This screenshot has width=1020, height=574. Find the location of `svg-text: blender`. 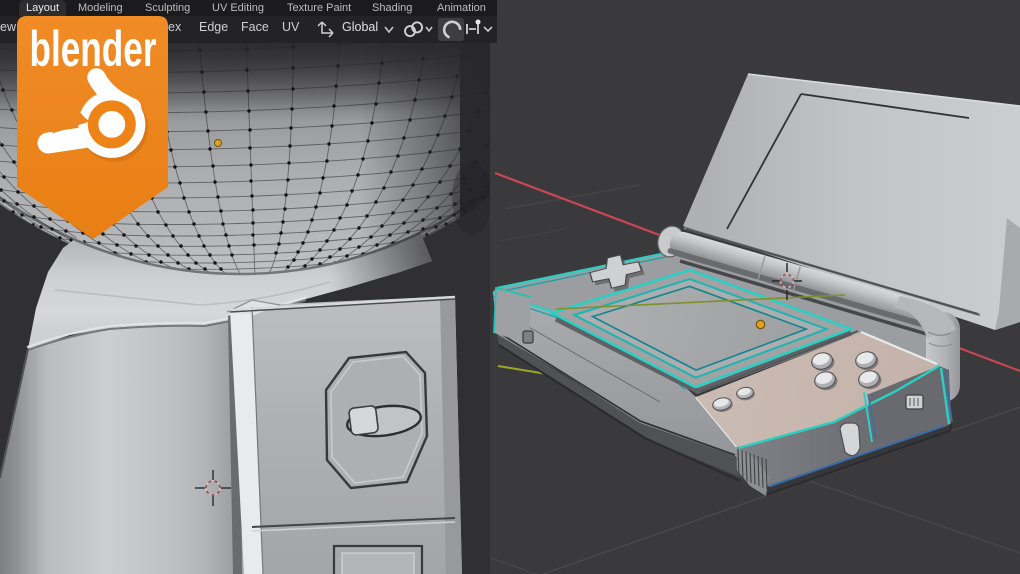

svg-text: blender is located at coordinates (93, 49).